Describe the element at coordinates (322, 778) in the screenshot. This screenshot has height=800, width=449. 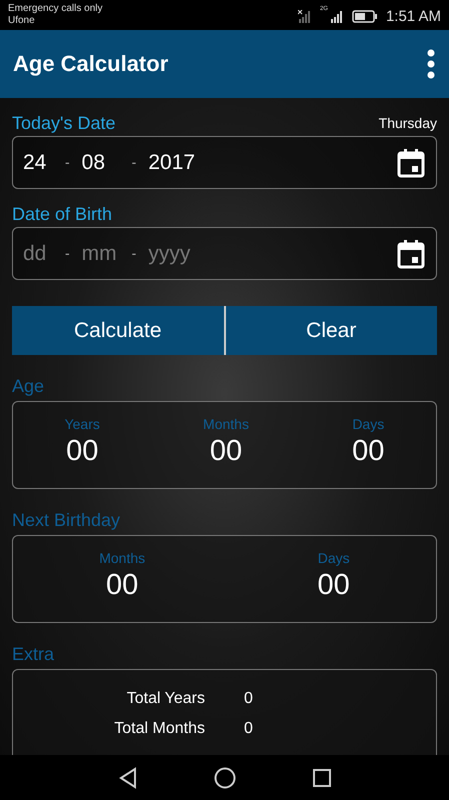
I see `recents-icon` at that location.